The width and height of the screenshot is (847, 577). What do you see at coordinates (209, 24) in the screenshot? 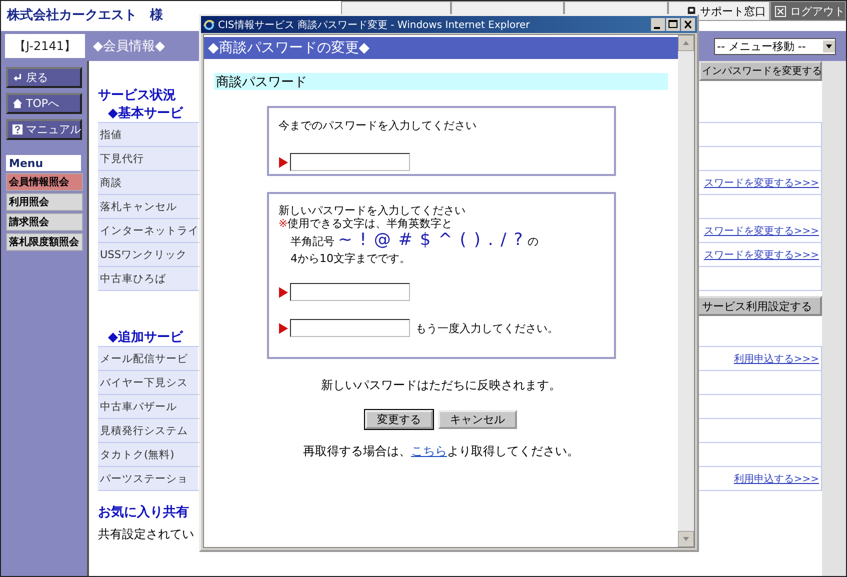
I see `browser-logo-icon` at bounding box center [209, 24].